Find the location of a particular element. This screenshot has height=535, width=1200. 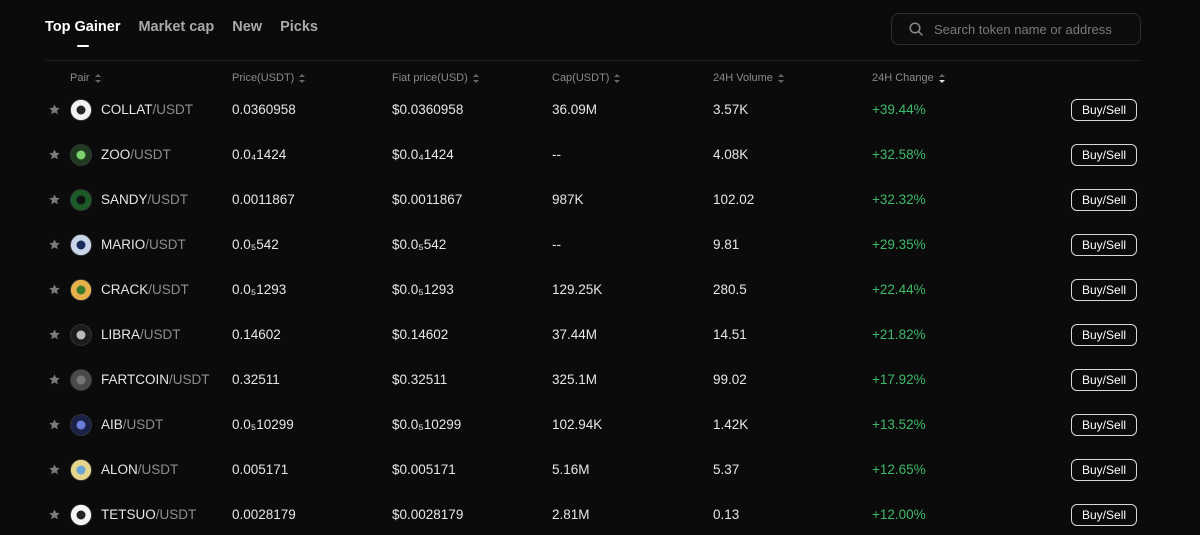

column-header-price: Price(USDT) is located at coordinates (269, 78).